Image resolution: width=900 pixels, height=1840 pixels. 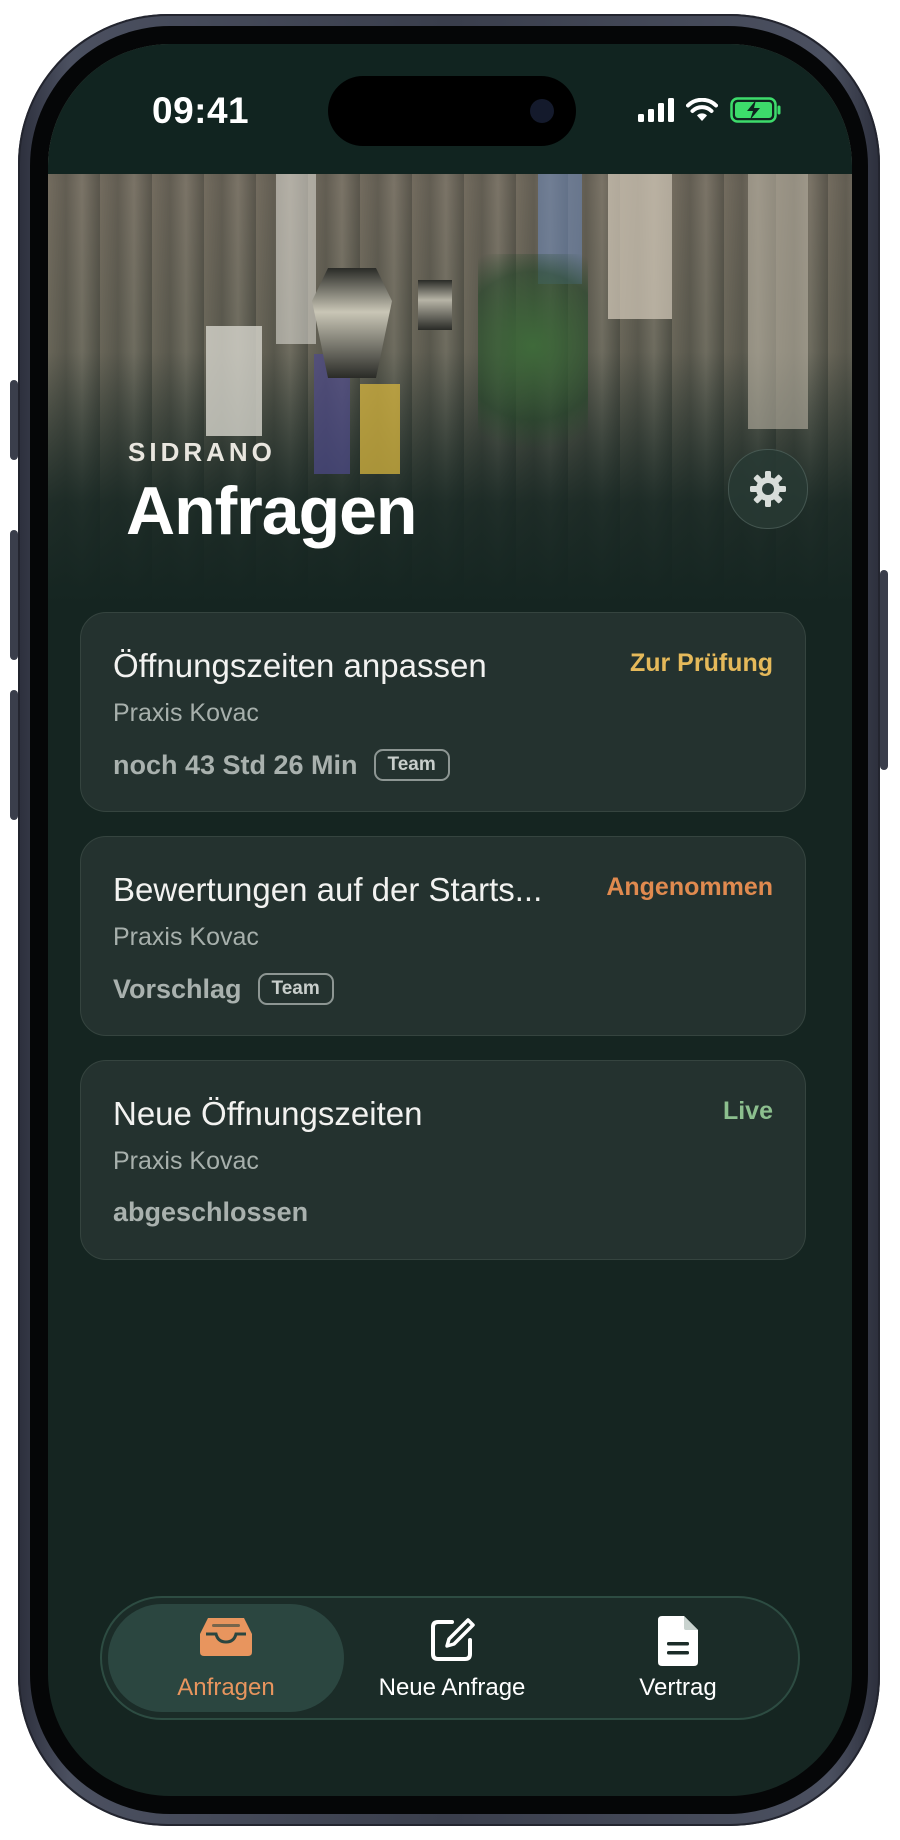 I want to click on inbox-tray-icon, so click(x=226, y=1637).